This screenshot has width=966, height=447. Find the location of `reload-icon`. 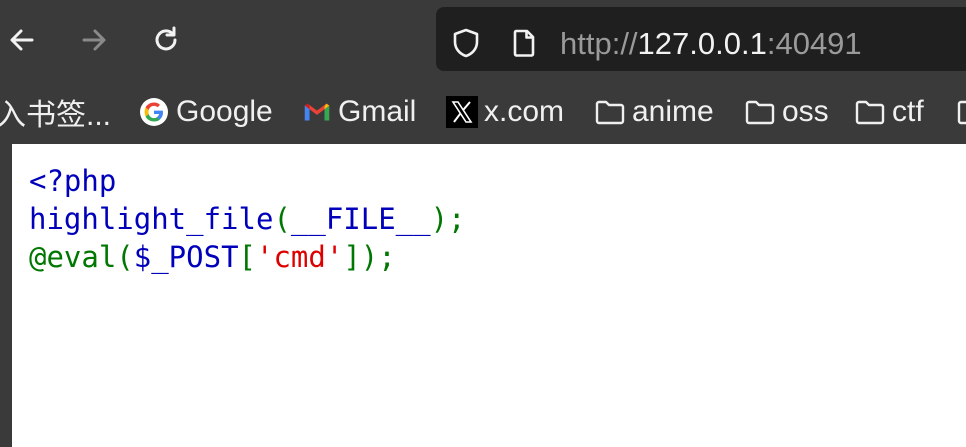

reload-icon is located at coordinates (166, 38).